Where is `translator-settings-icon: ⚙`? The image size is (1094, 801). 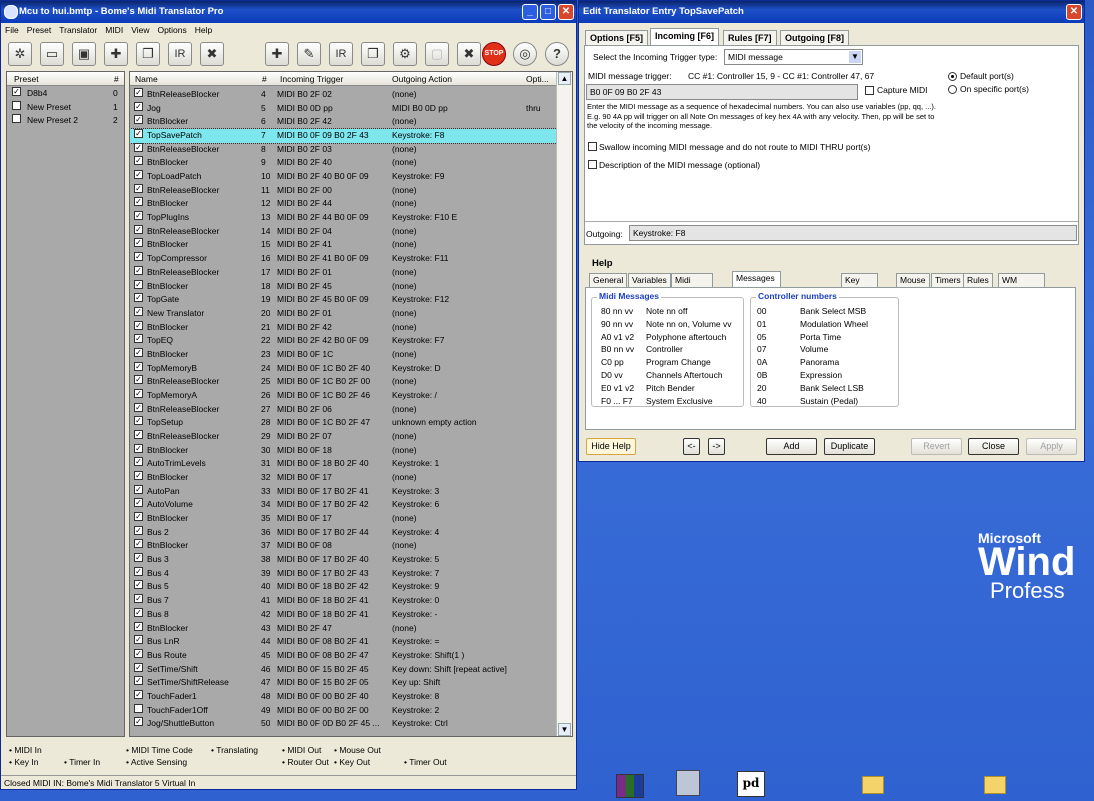
translator-settings-icon: ⚙ is located at coordinates (405, 54).